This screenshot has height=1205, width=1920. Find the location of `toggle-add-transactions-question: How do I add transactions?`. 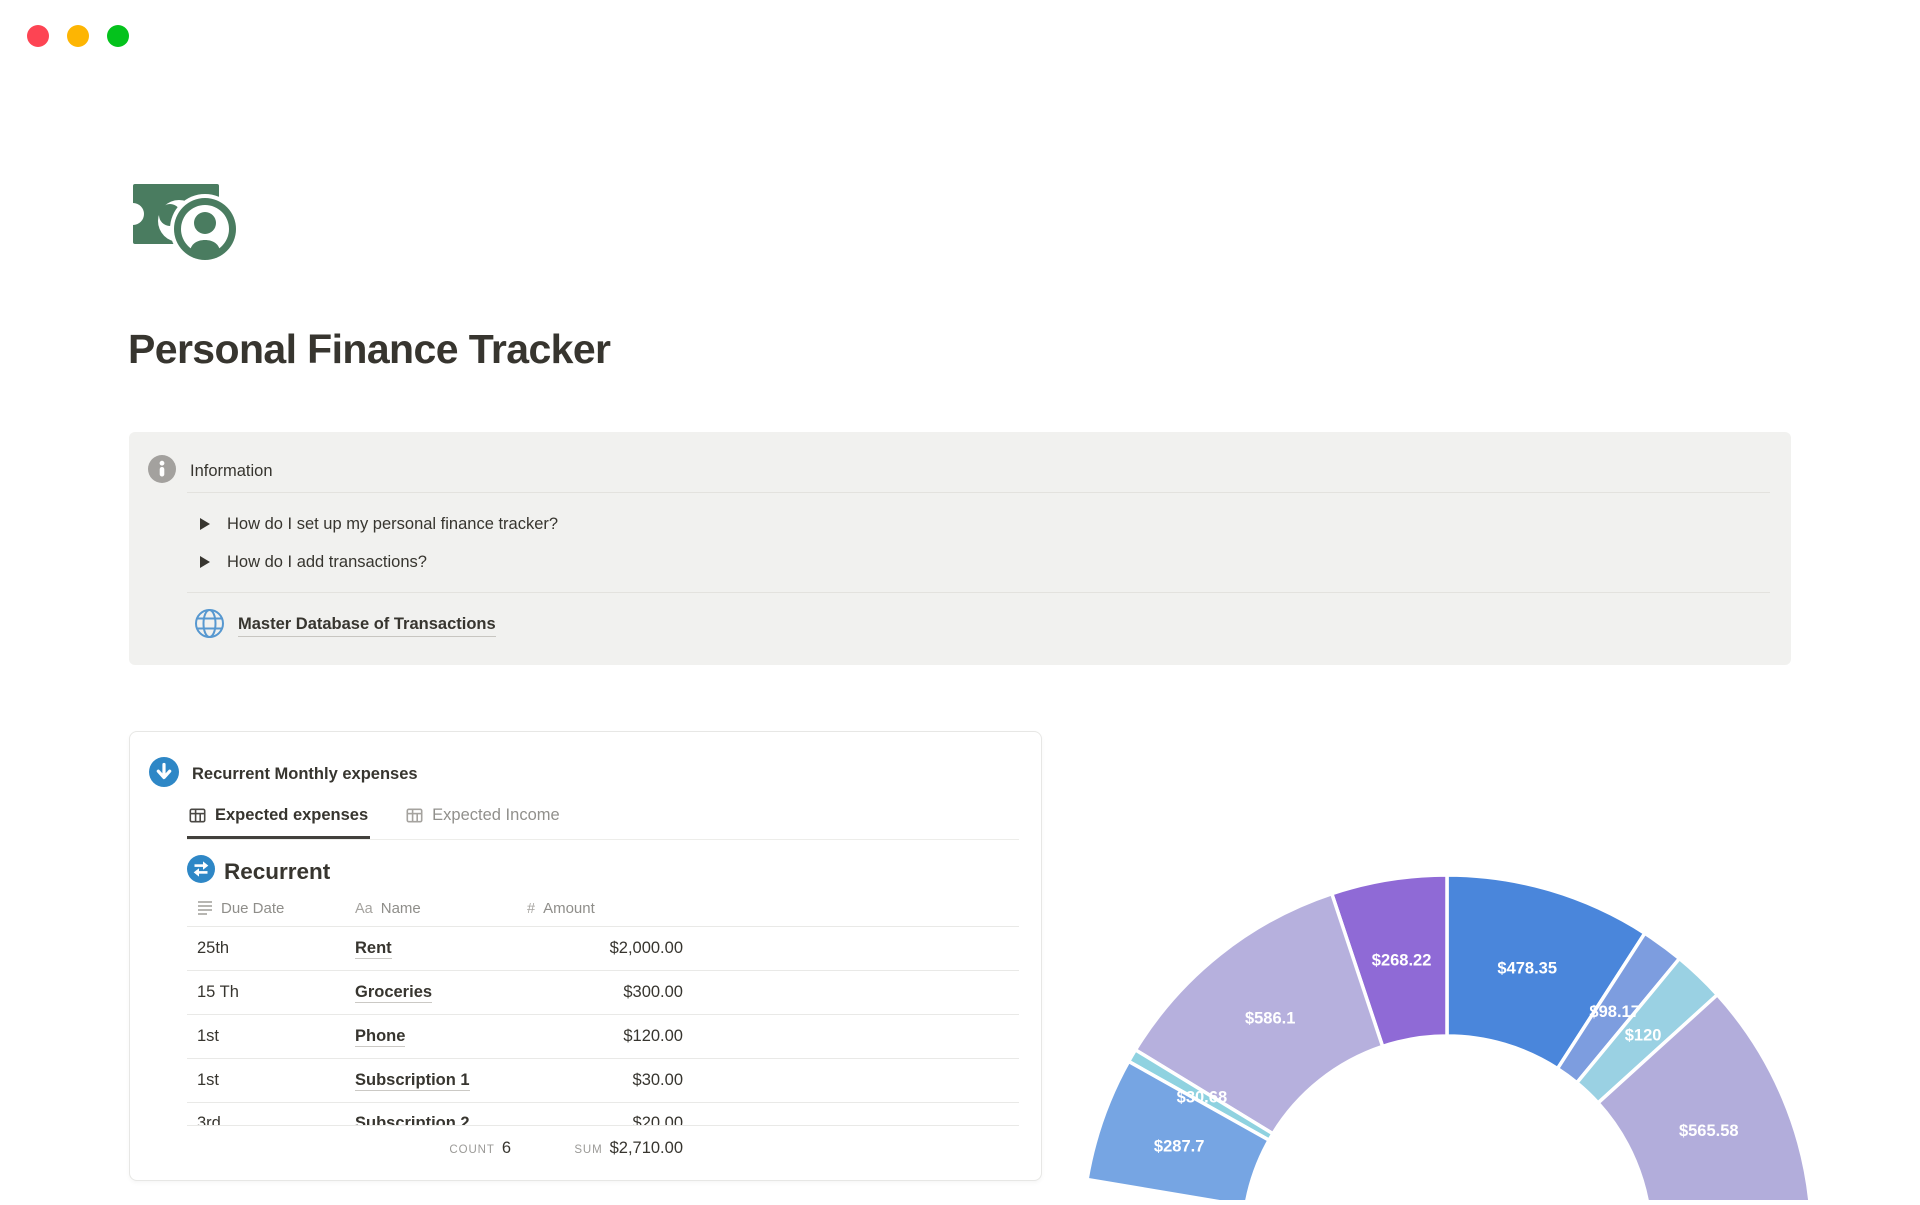

toggle-add-transactions-question: How do I add transactions? is located at coordinates (313, 562).